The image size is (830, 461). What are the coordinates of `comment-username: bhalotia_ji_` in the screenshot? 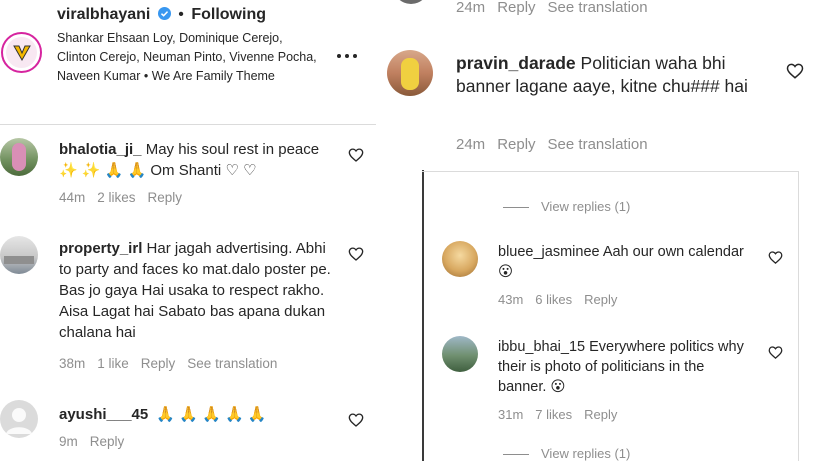 It's located at (100, 149).